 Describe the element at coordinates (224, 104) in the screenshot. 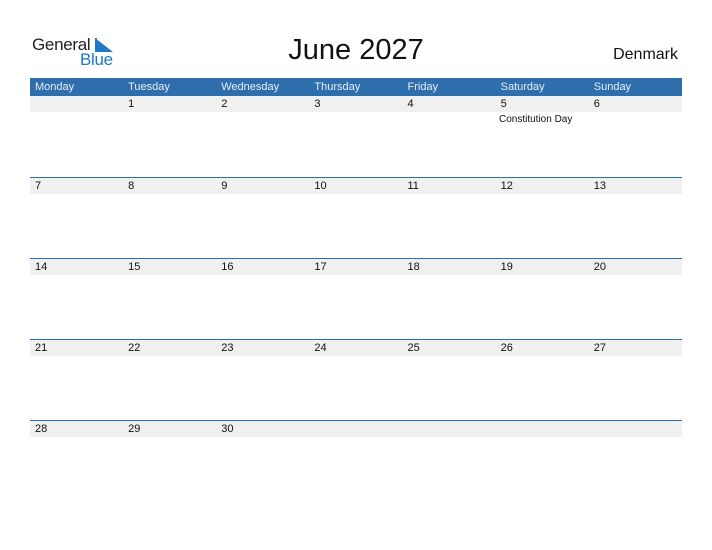

I see `day-cell: 2` at that location.